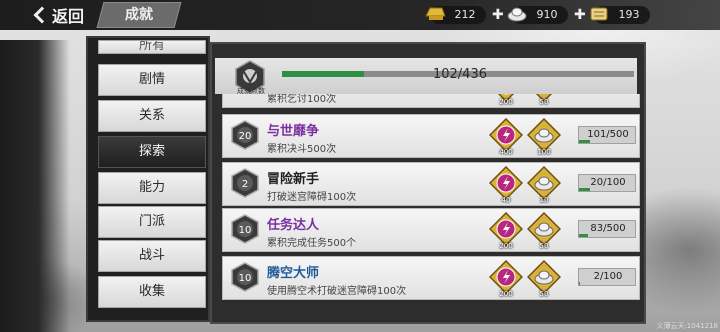 The width and height of the screenshot is (720, 332). What do you see at coordinates (431, 278) in the screenshot?
I see `achievement-row: 10 腾空大师使用腾空术打破迷宫障碍100次 200 50 2/100` at bounding box center [431, 278].